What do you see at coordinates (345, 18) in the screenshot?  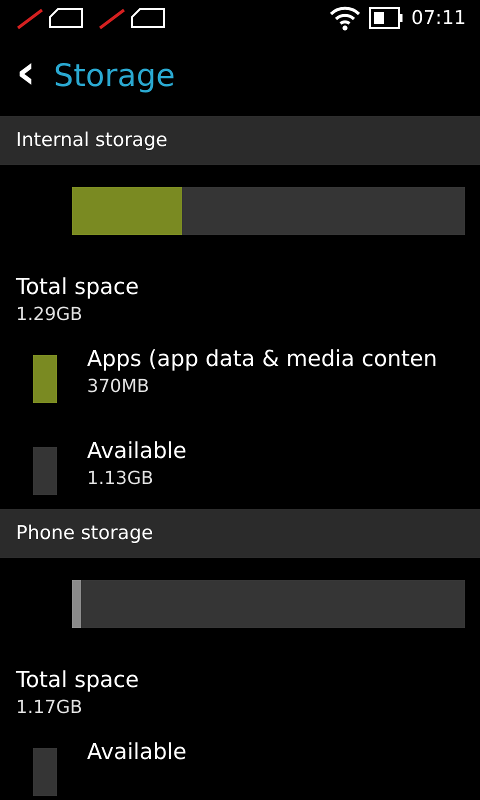 I see `wifi-icon` at bounding box center [345, 18].